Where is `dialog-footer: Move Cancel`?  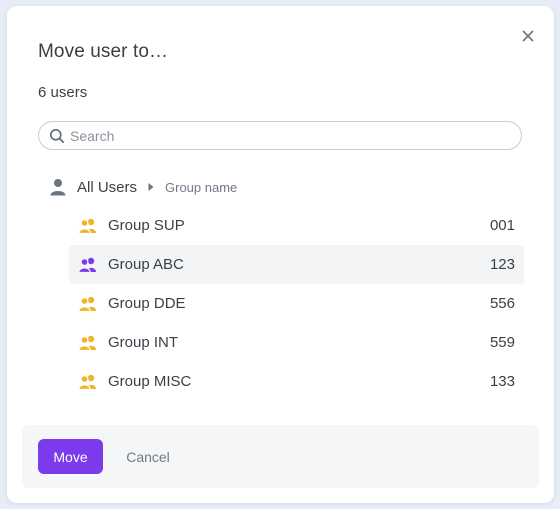 dialog-footer: Move Cancel is located at coordinates (280, 456).